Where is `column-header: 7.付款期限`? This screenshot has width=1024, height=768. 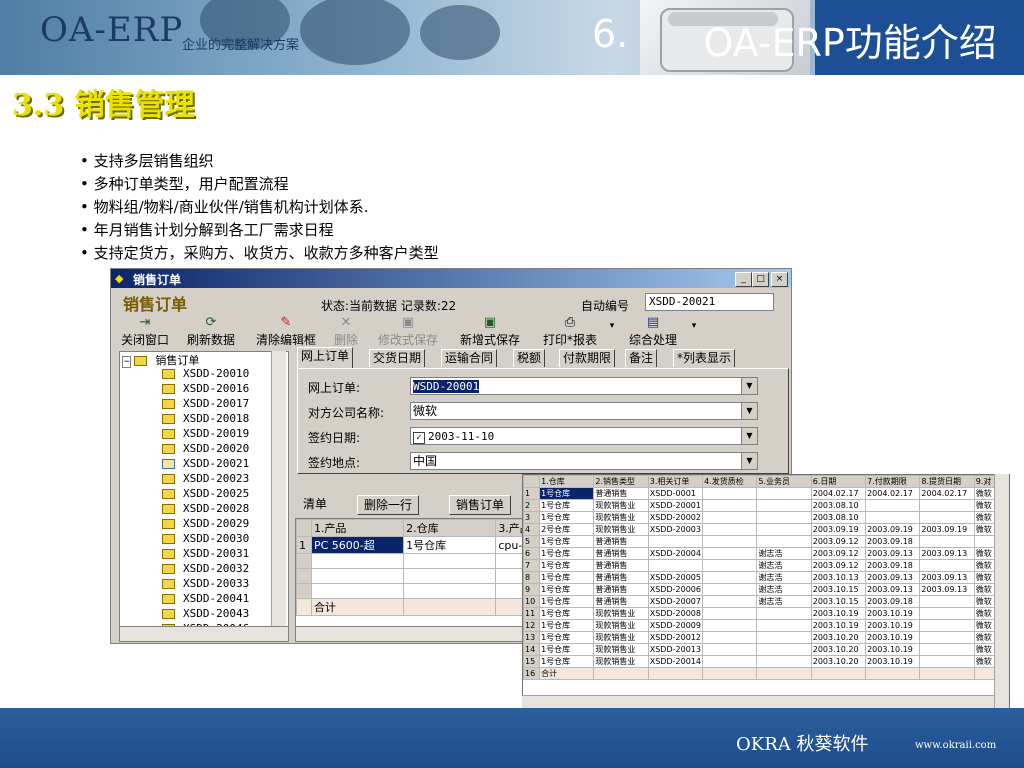
column-header: 7.付款期限 is located at coordinates (893, 481).